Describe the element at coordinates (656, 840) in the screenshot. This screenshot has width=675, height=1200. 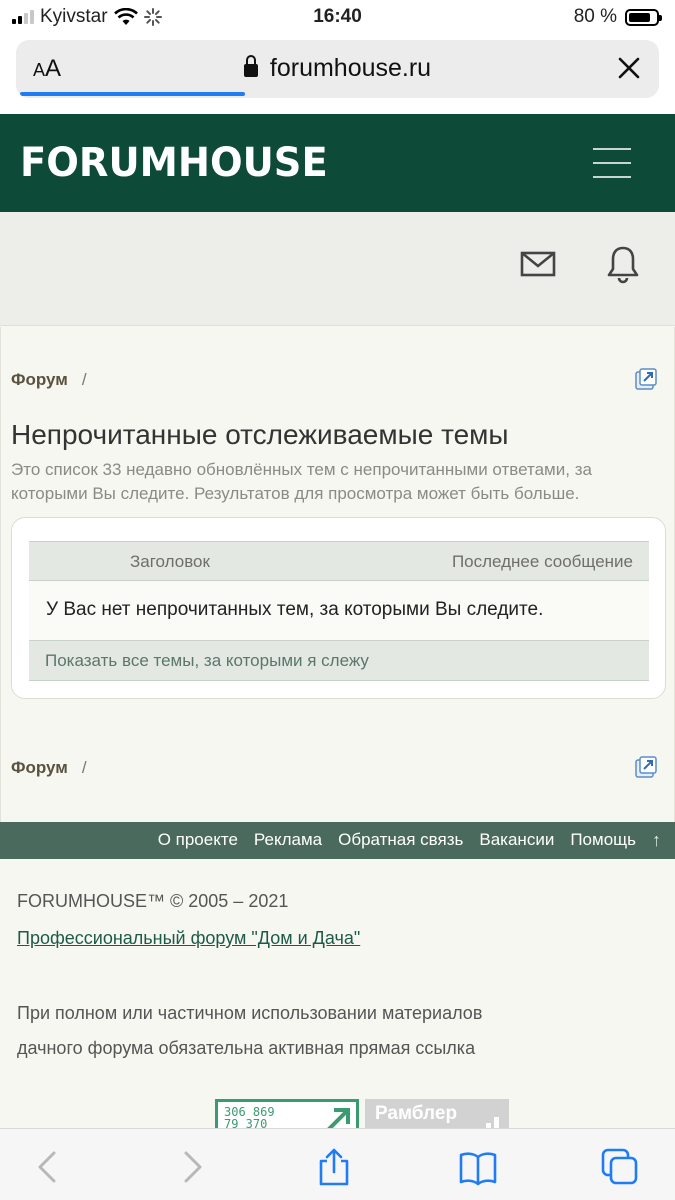
I see `scroll-top-icon: ↑` at that location.